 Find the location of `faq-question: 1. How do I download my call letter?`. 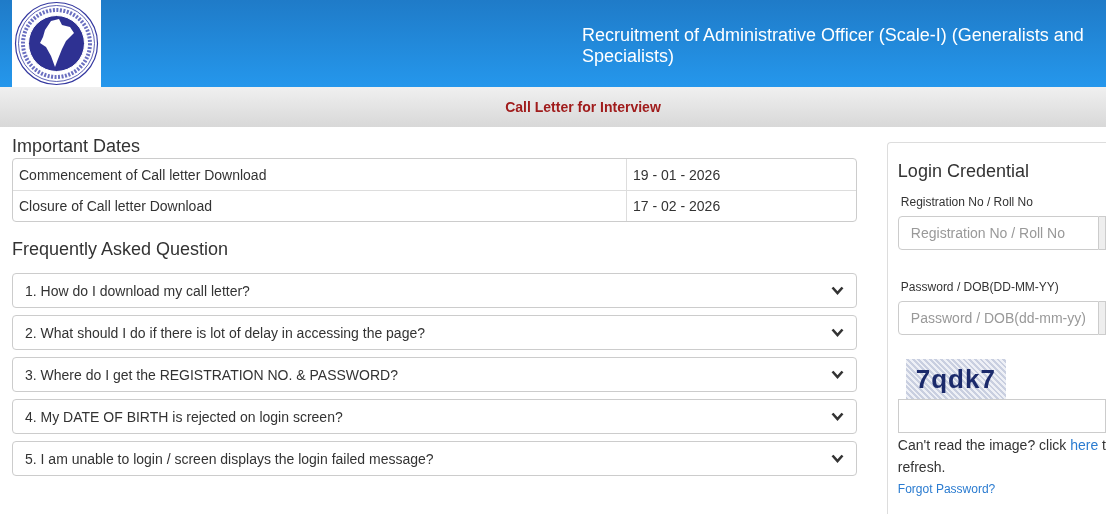

faq-question: 1. How do I download my call letter? is located at coordinates (137, 290).